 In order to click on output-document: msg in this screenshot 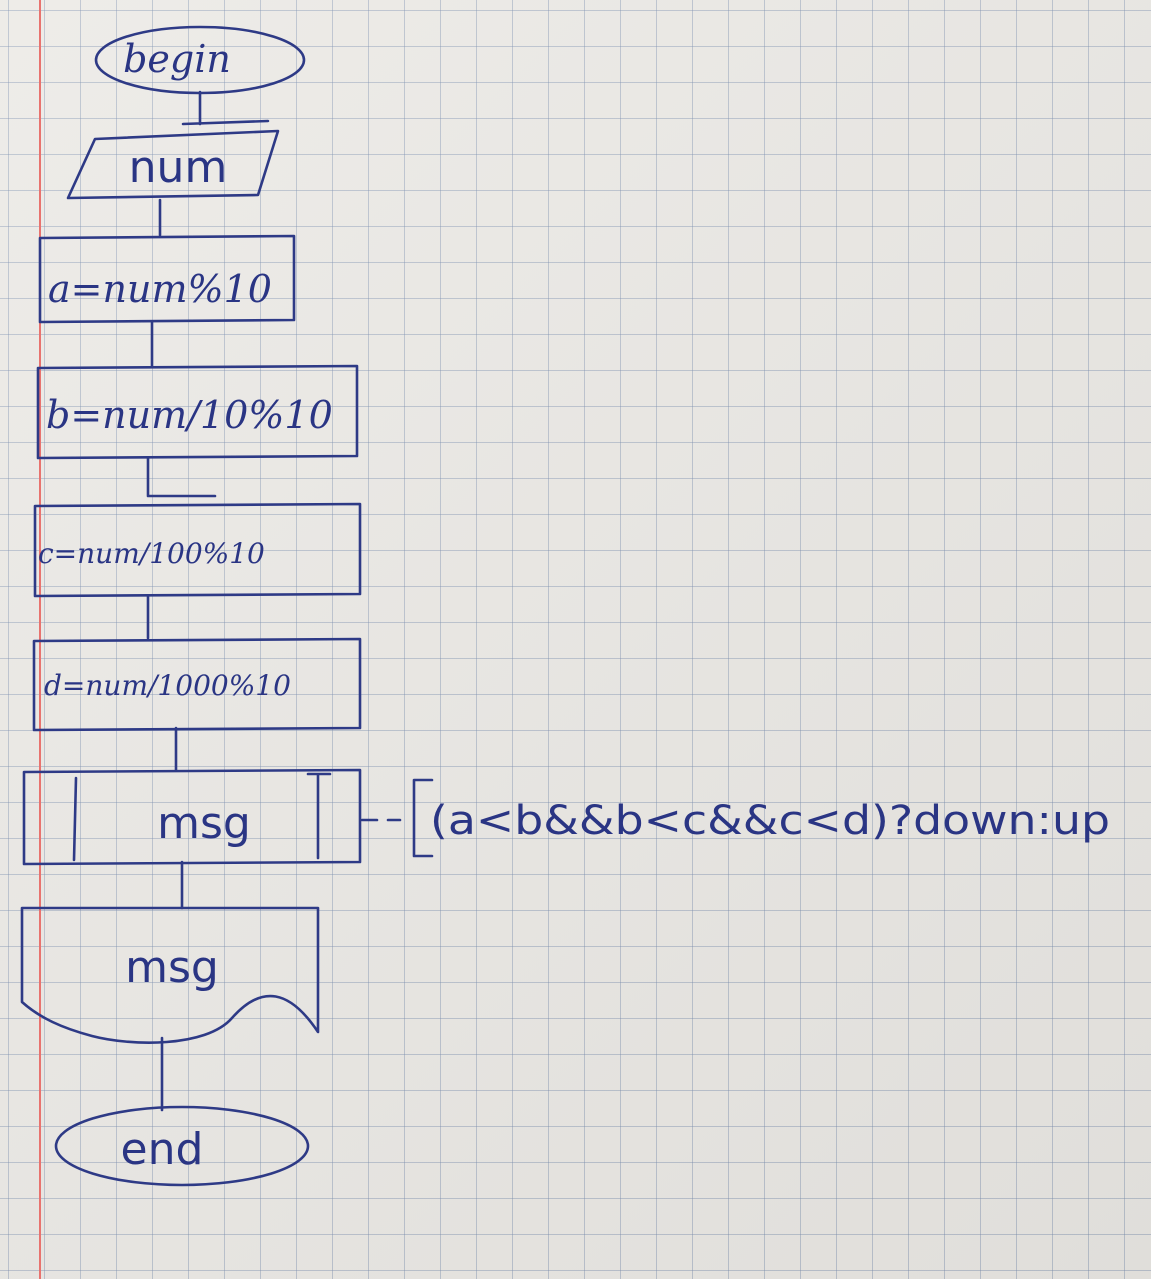, I will do `click(170, 975)`.